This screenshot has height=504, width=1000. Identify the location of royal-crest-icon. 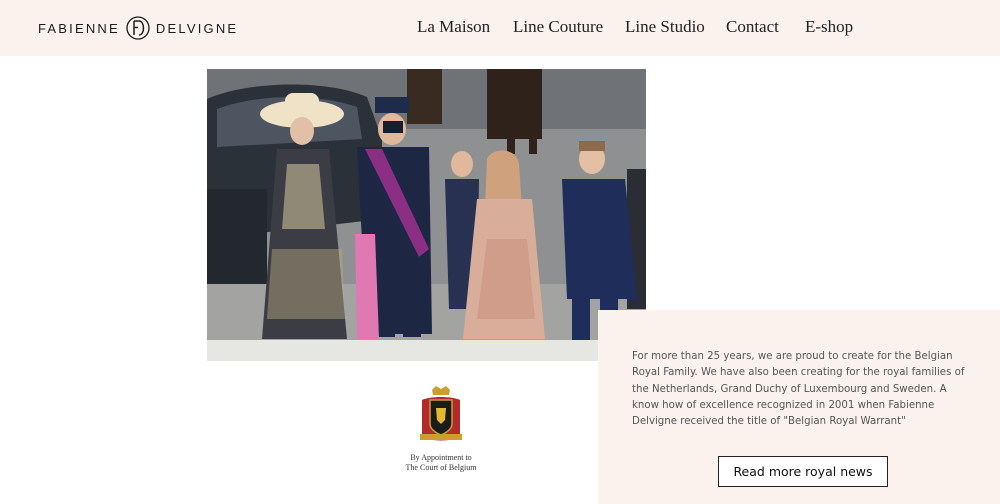
(441, 413).